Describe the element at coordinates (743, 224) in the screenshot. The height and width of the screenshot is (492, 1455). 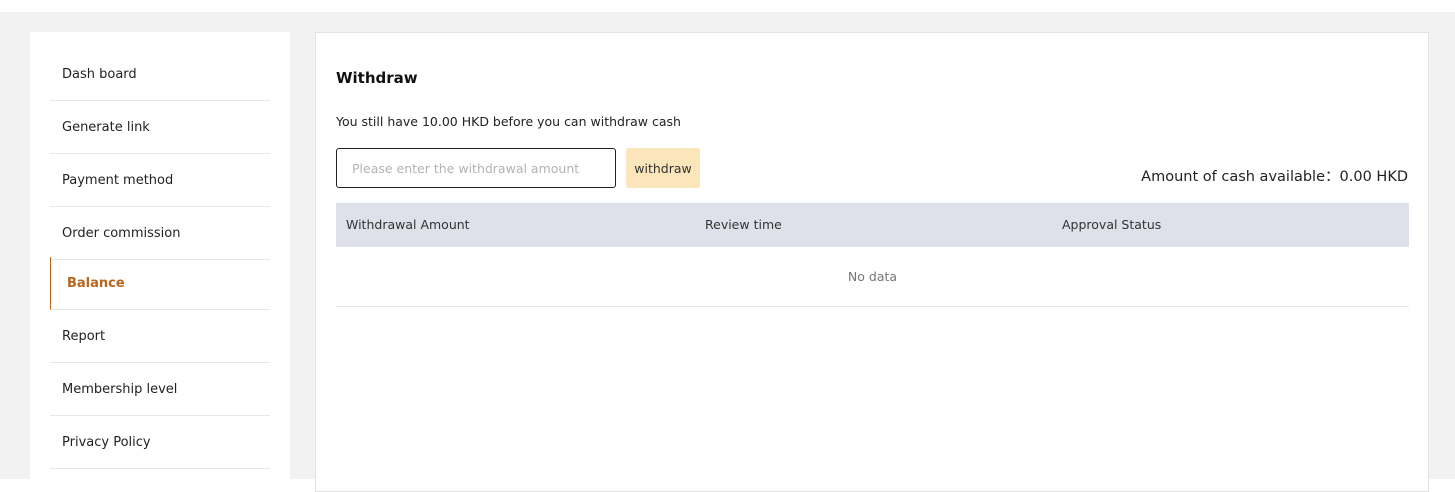
I see `column-header-review-time: Review time` at that location.